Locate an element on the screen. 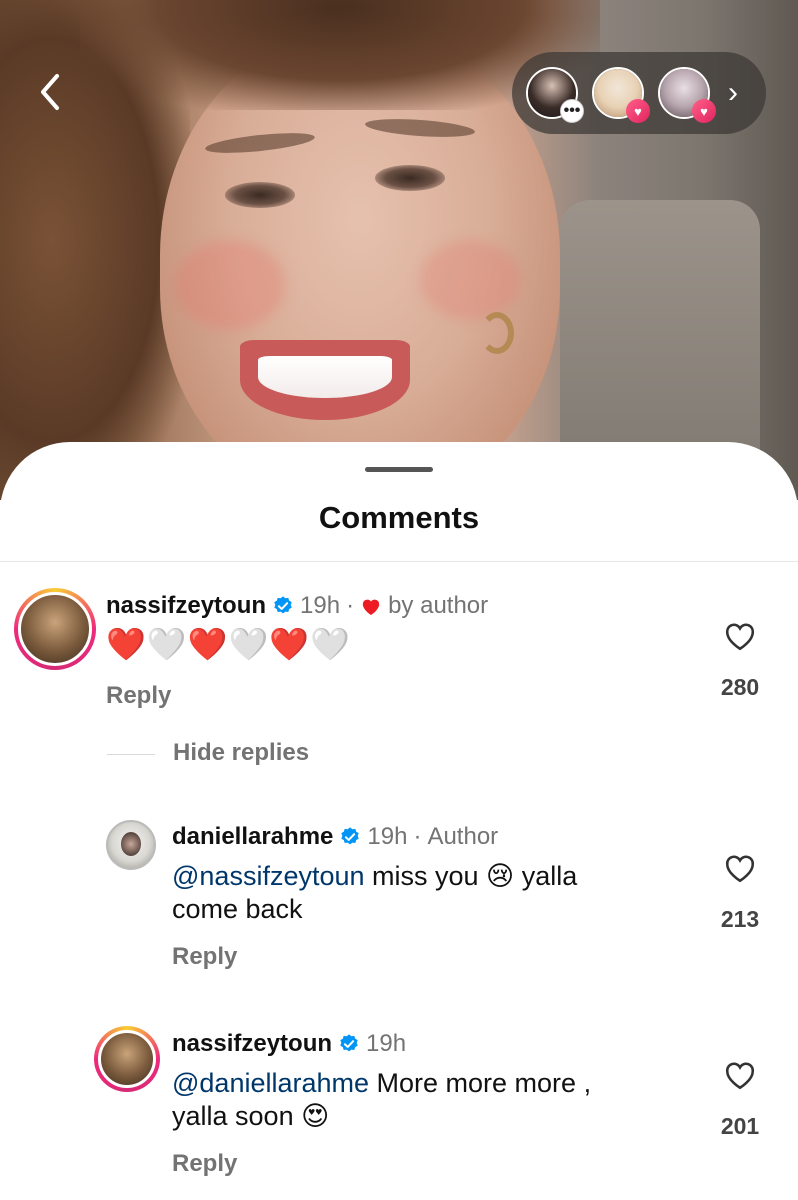 Image resolution: width=798 pixels, height=1200 pixels. divider is located at coordinates (399, 561).